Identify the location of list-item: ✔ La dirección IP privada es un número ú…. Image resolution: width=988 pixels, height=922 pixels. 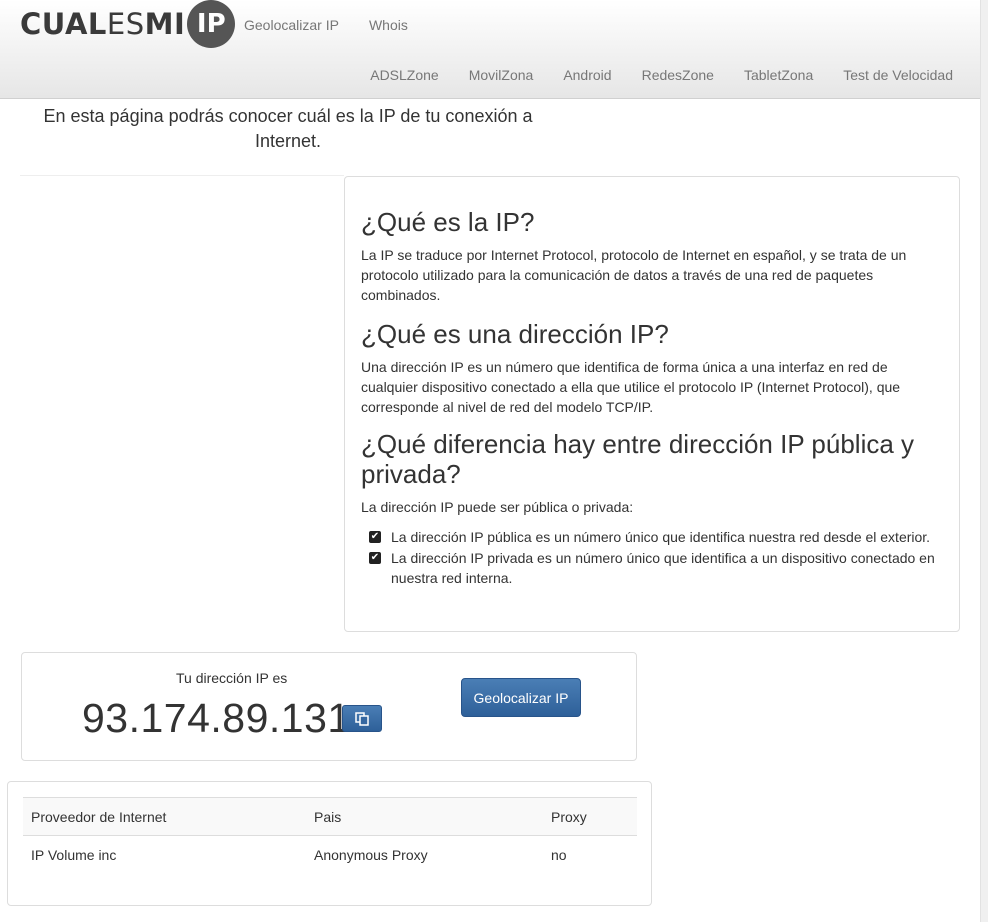
(652, 568).